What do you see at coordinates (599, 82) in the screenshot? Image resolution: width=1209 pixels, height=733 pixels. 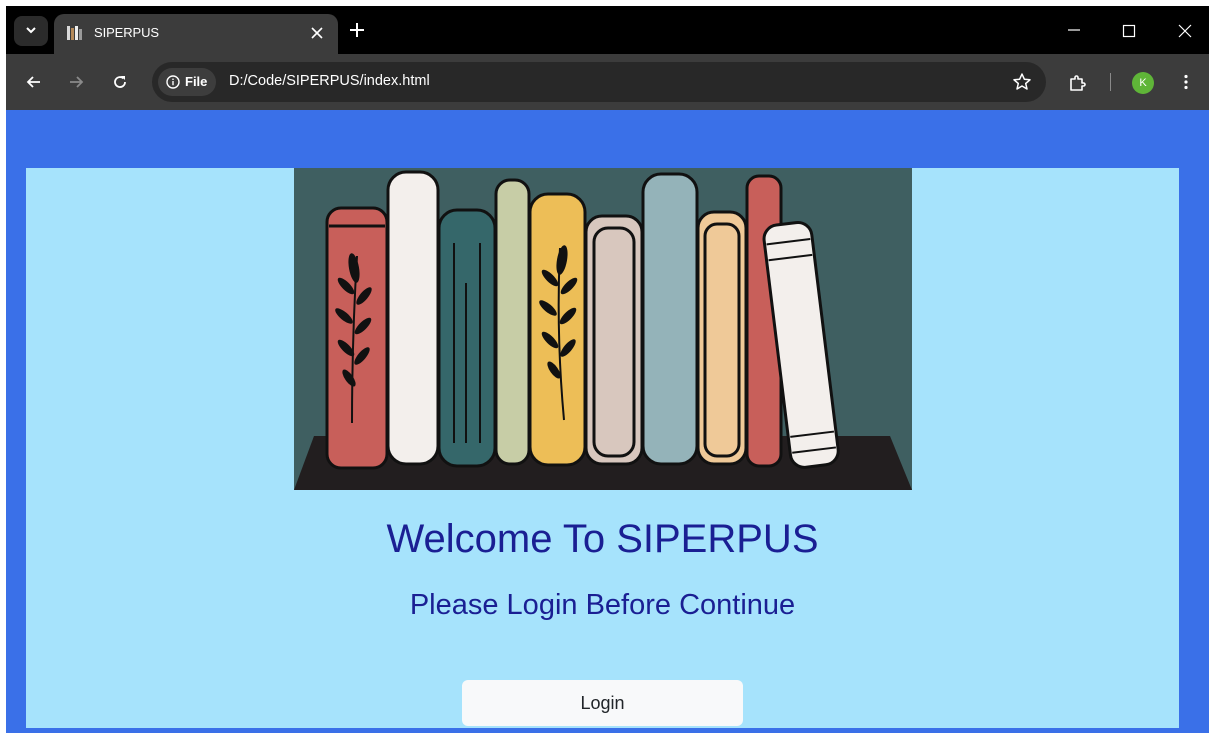 I see `address-bar: File D:/Code/SIPERPUS/index.html` at bounding box center [599, 82].